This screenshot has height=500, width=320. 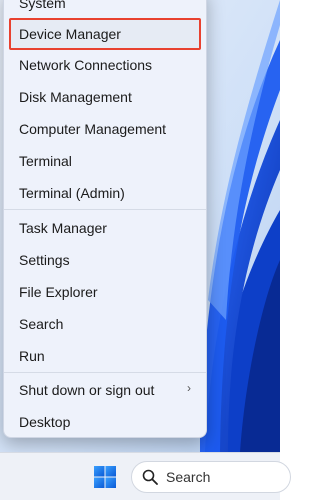 What do you see at coordinates (42, 5) in the screenshot?
I see `menu-item-label: System` at bounding box center [42, 5].